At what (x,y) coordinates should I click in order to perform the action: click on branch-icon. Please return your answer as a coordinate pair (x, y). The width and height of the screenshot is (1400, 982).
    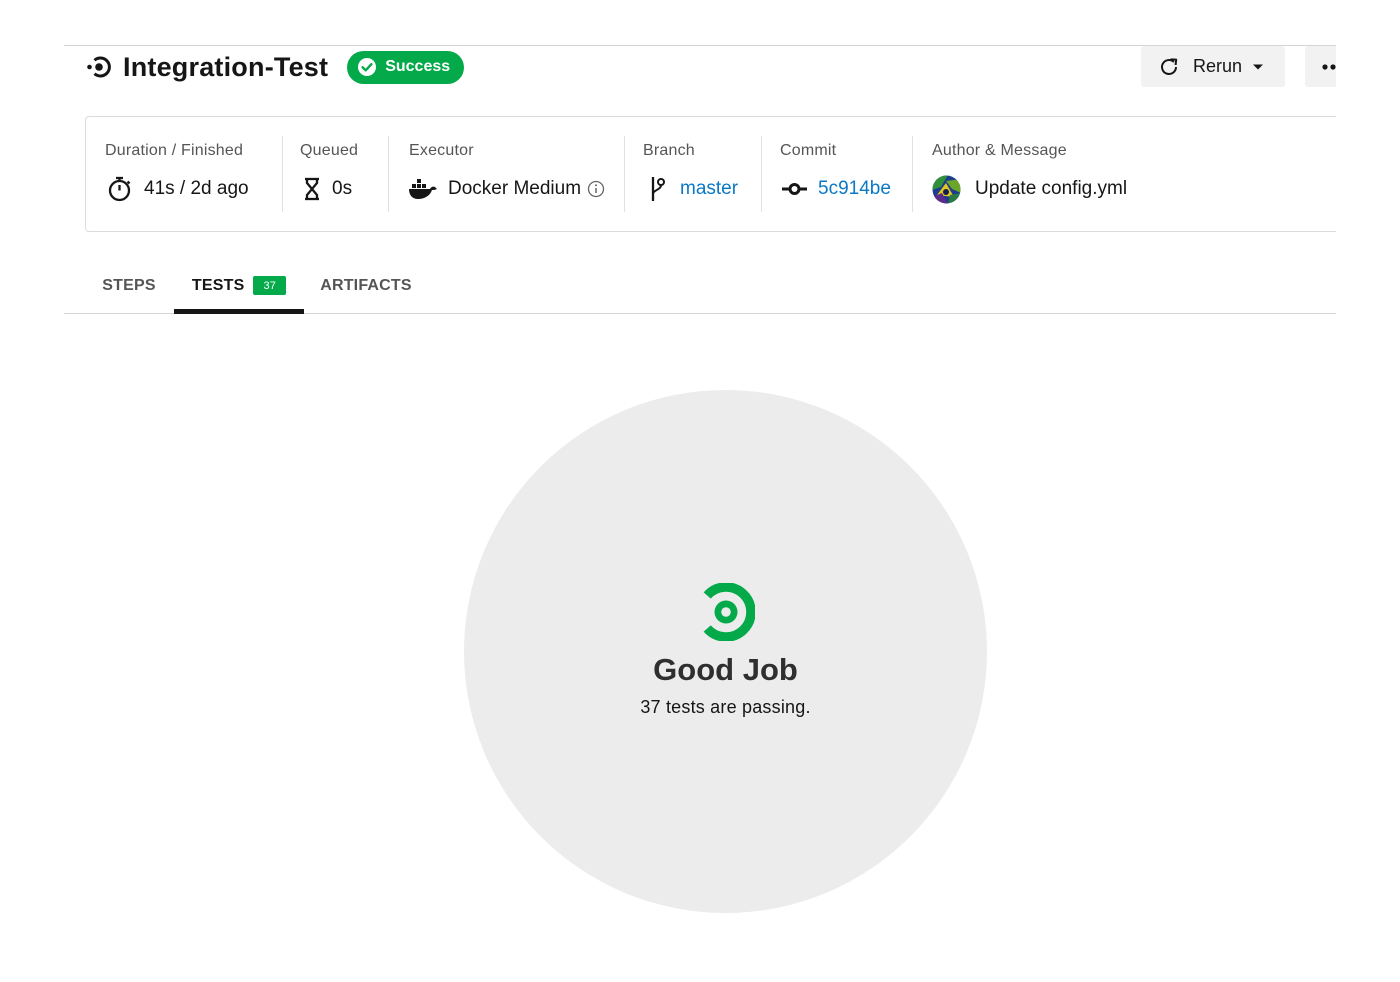
    Looking at the image, I should click on (658, 189).